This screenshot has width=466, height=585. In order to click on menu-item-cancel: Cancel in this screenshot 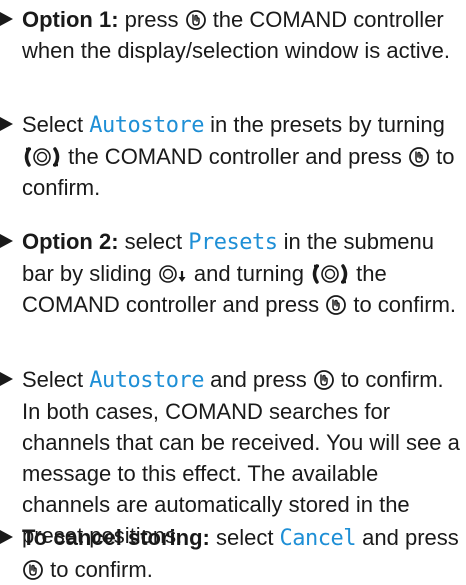, I will do `click(318, 538)`.